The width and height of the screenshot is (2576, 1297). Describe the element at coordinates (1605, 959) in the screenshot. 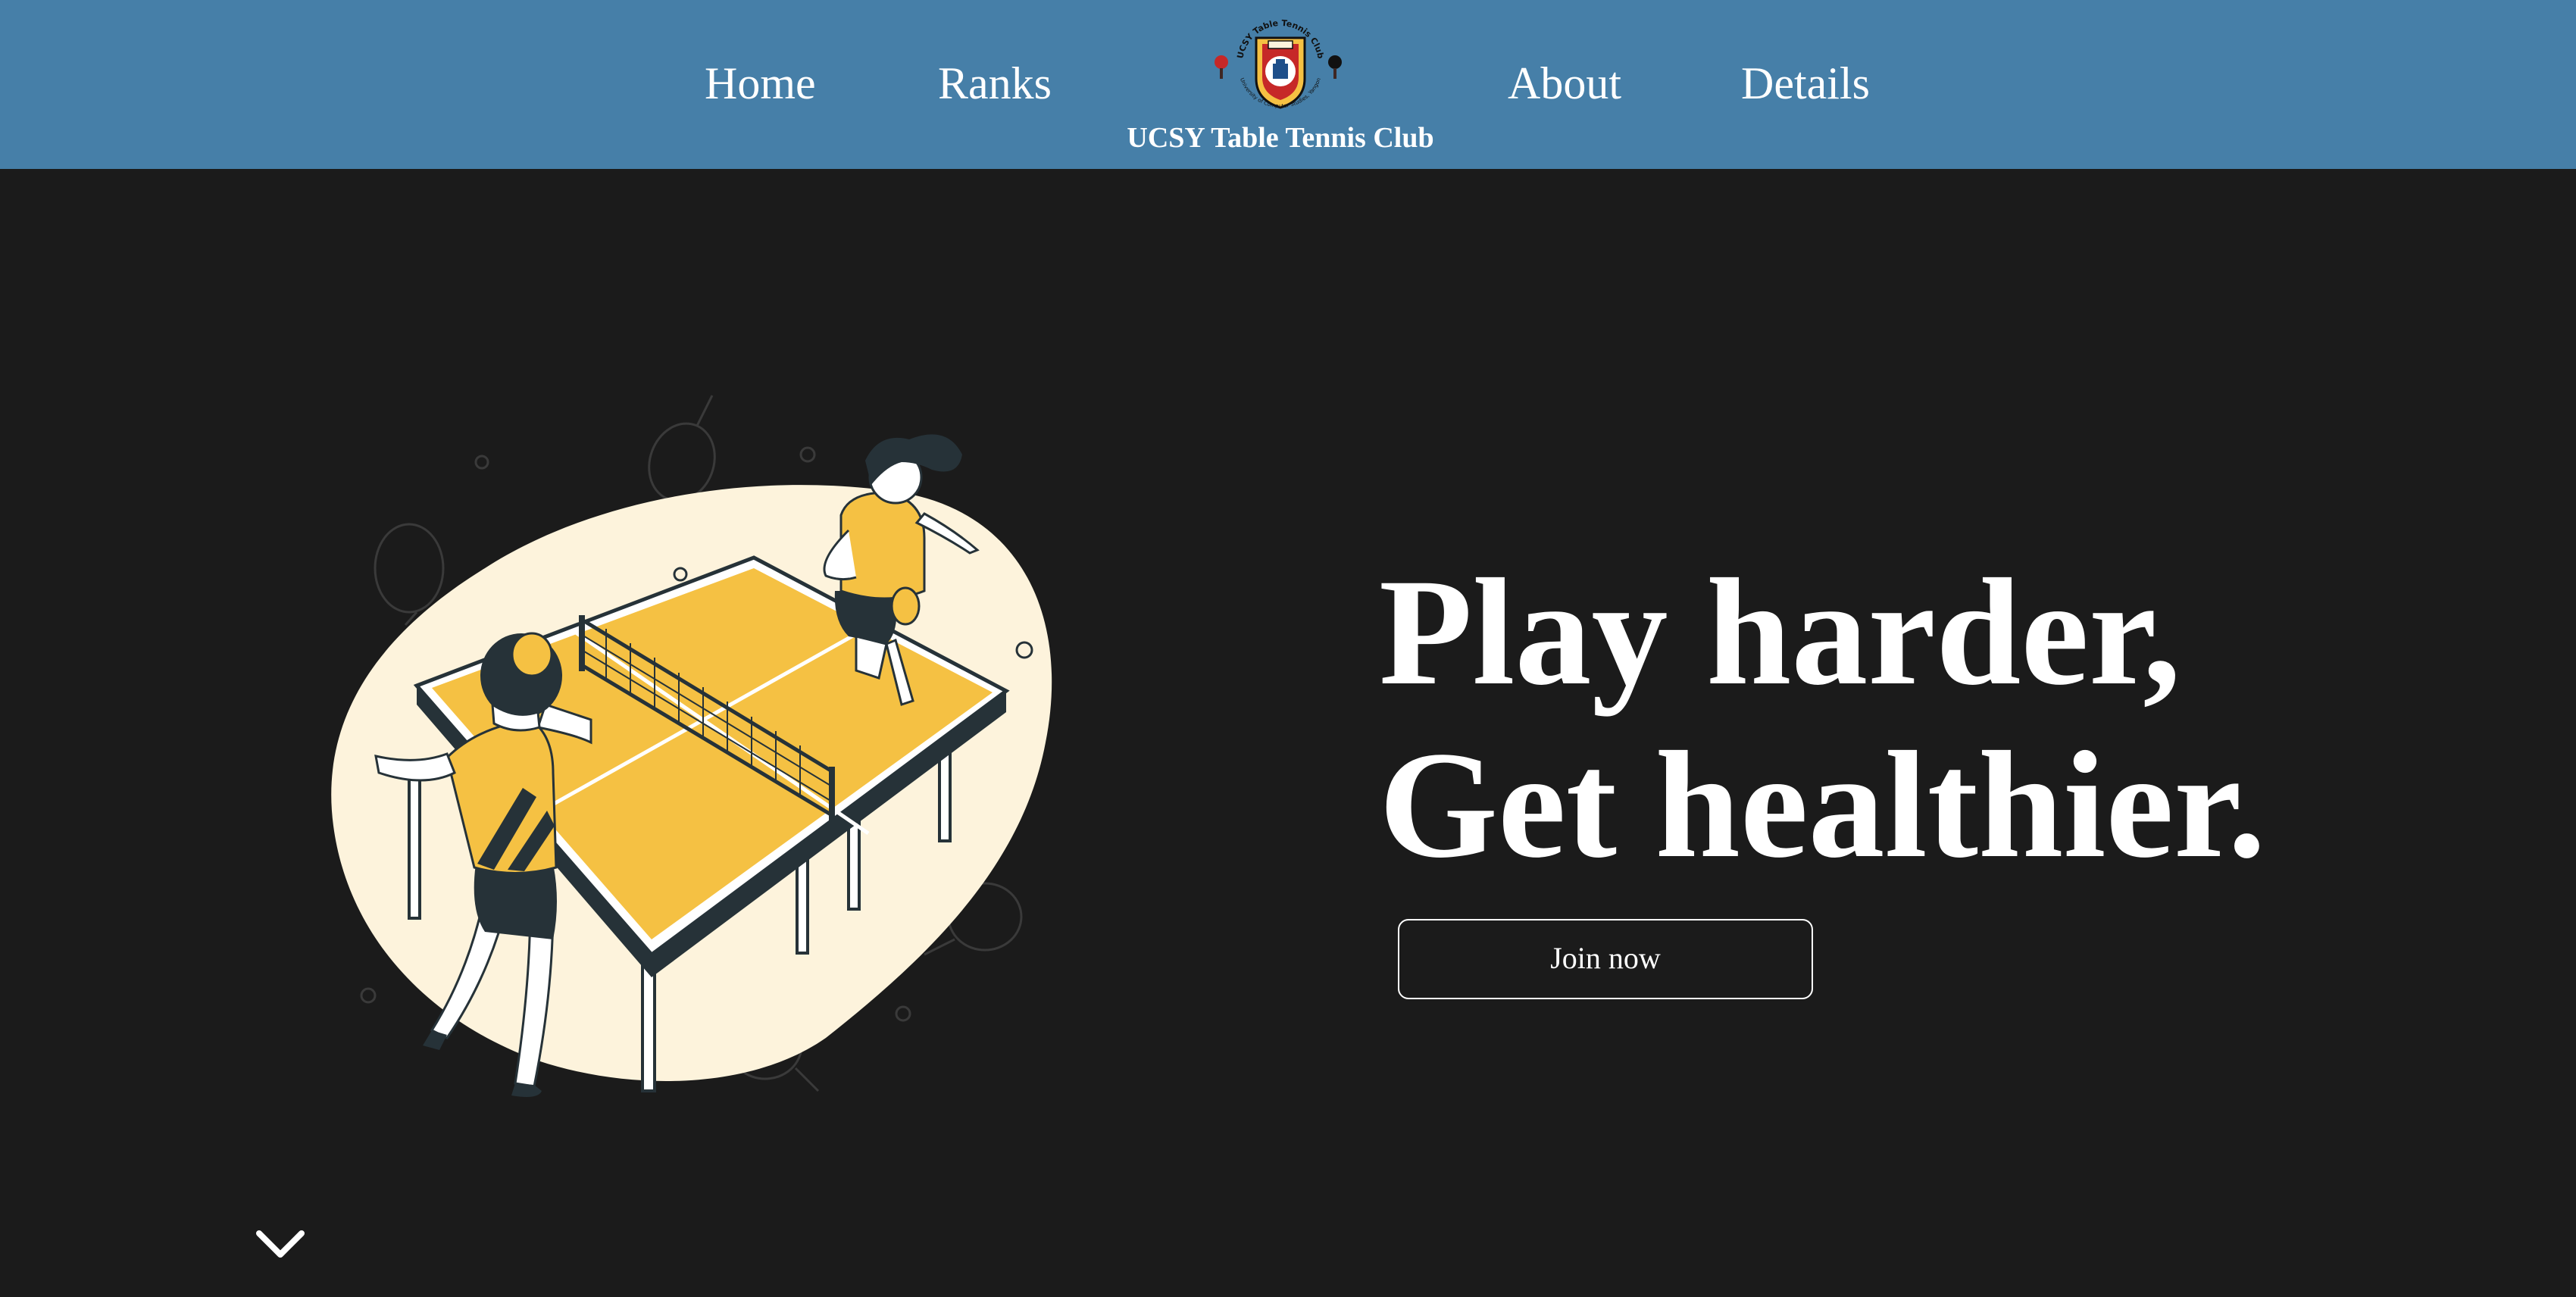

I see `join-now-button: Join now` at that location.